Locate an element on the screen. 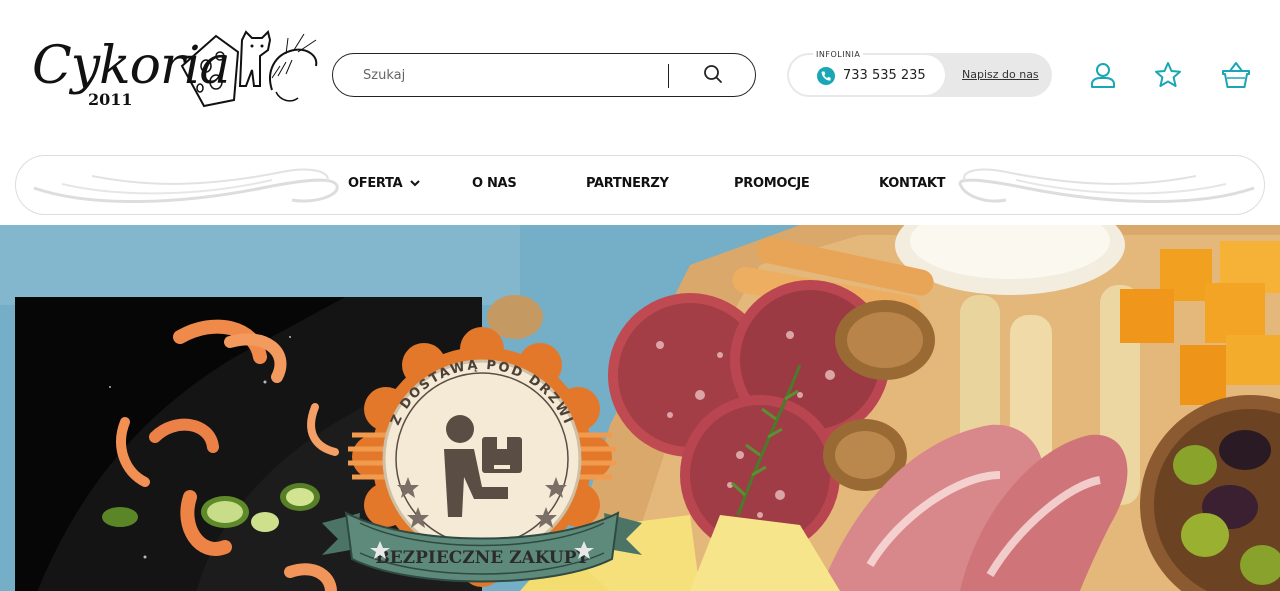 This screenshot has height=591, width=1280. search-divider is located at coordinates (668, 76).